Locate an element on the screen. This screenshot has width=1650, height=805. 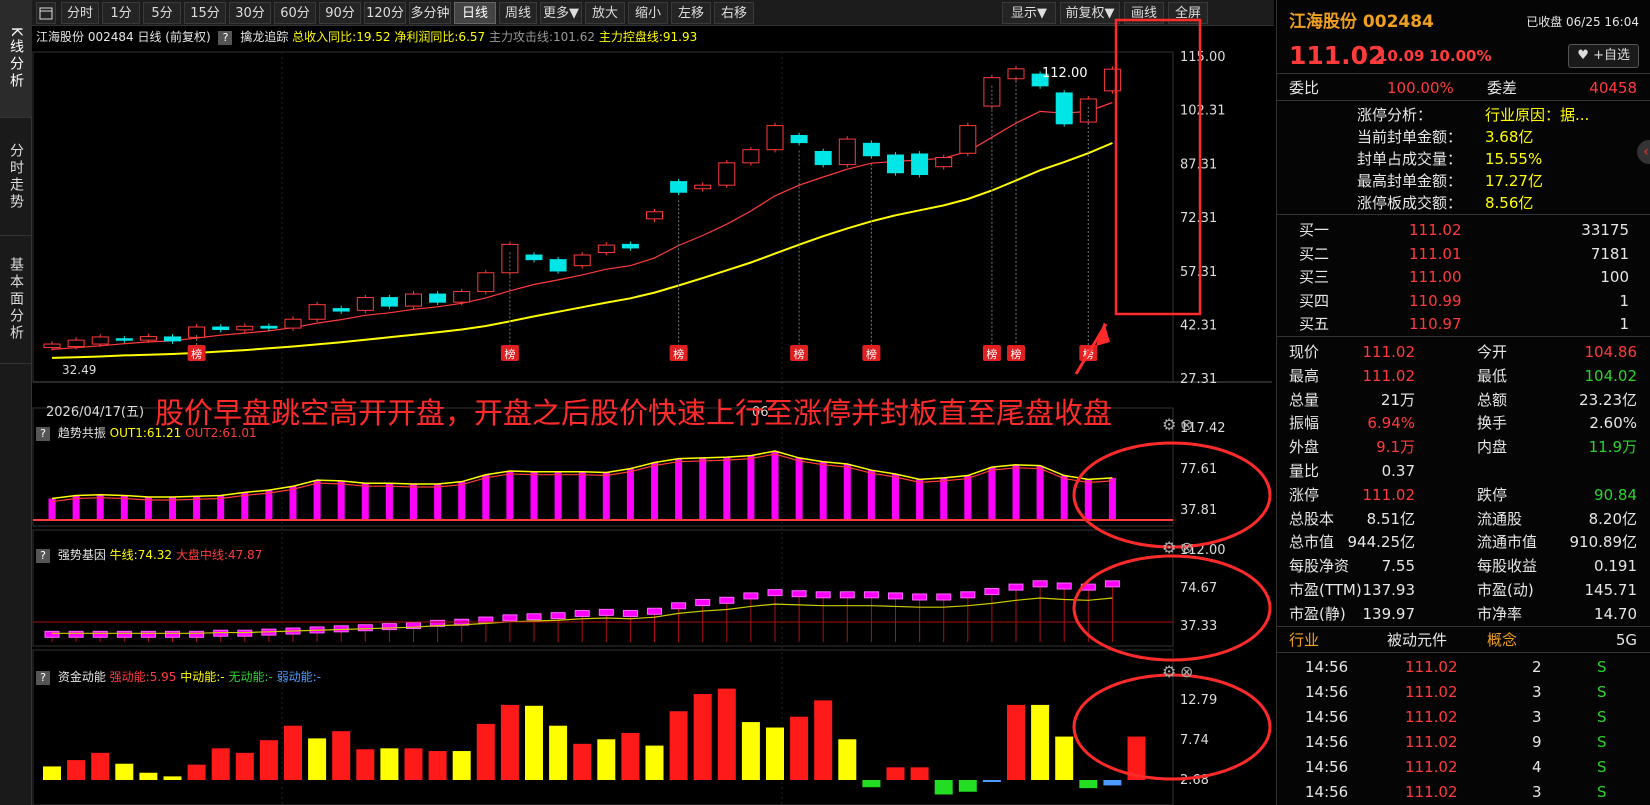
stat-row: 现价 111.02 今开 104.86 is located at coordinates (1463, 352).